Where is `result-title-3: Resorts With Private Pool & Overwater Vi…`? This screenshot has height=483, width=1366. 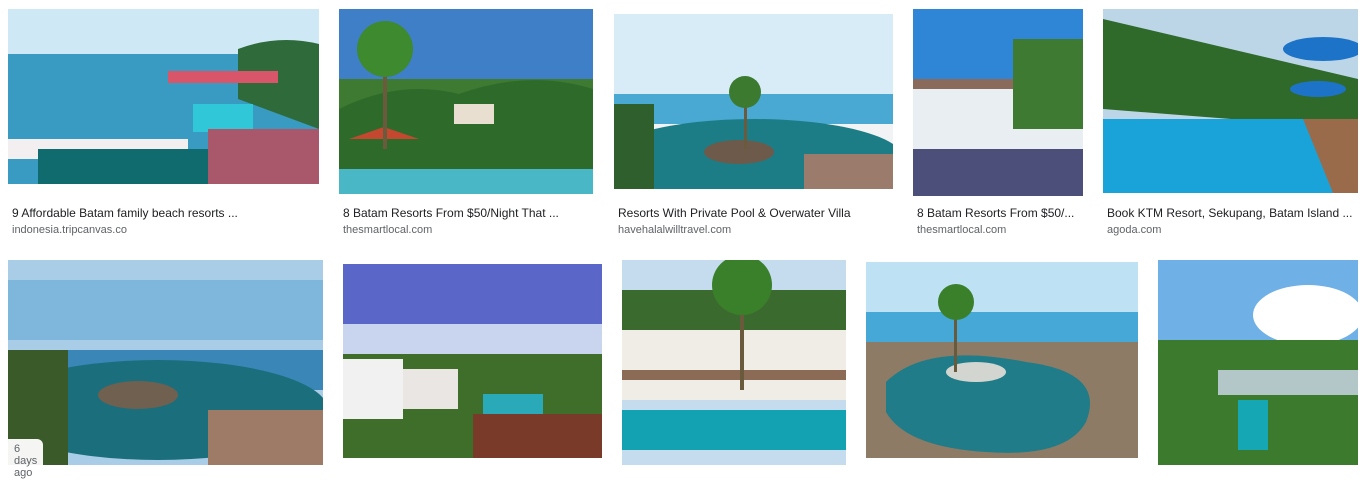
result-title-3: Resorts With Private Pool & Overwater Vi… is located at coordinates (754, 213).